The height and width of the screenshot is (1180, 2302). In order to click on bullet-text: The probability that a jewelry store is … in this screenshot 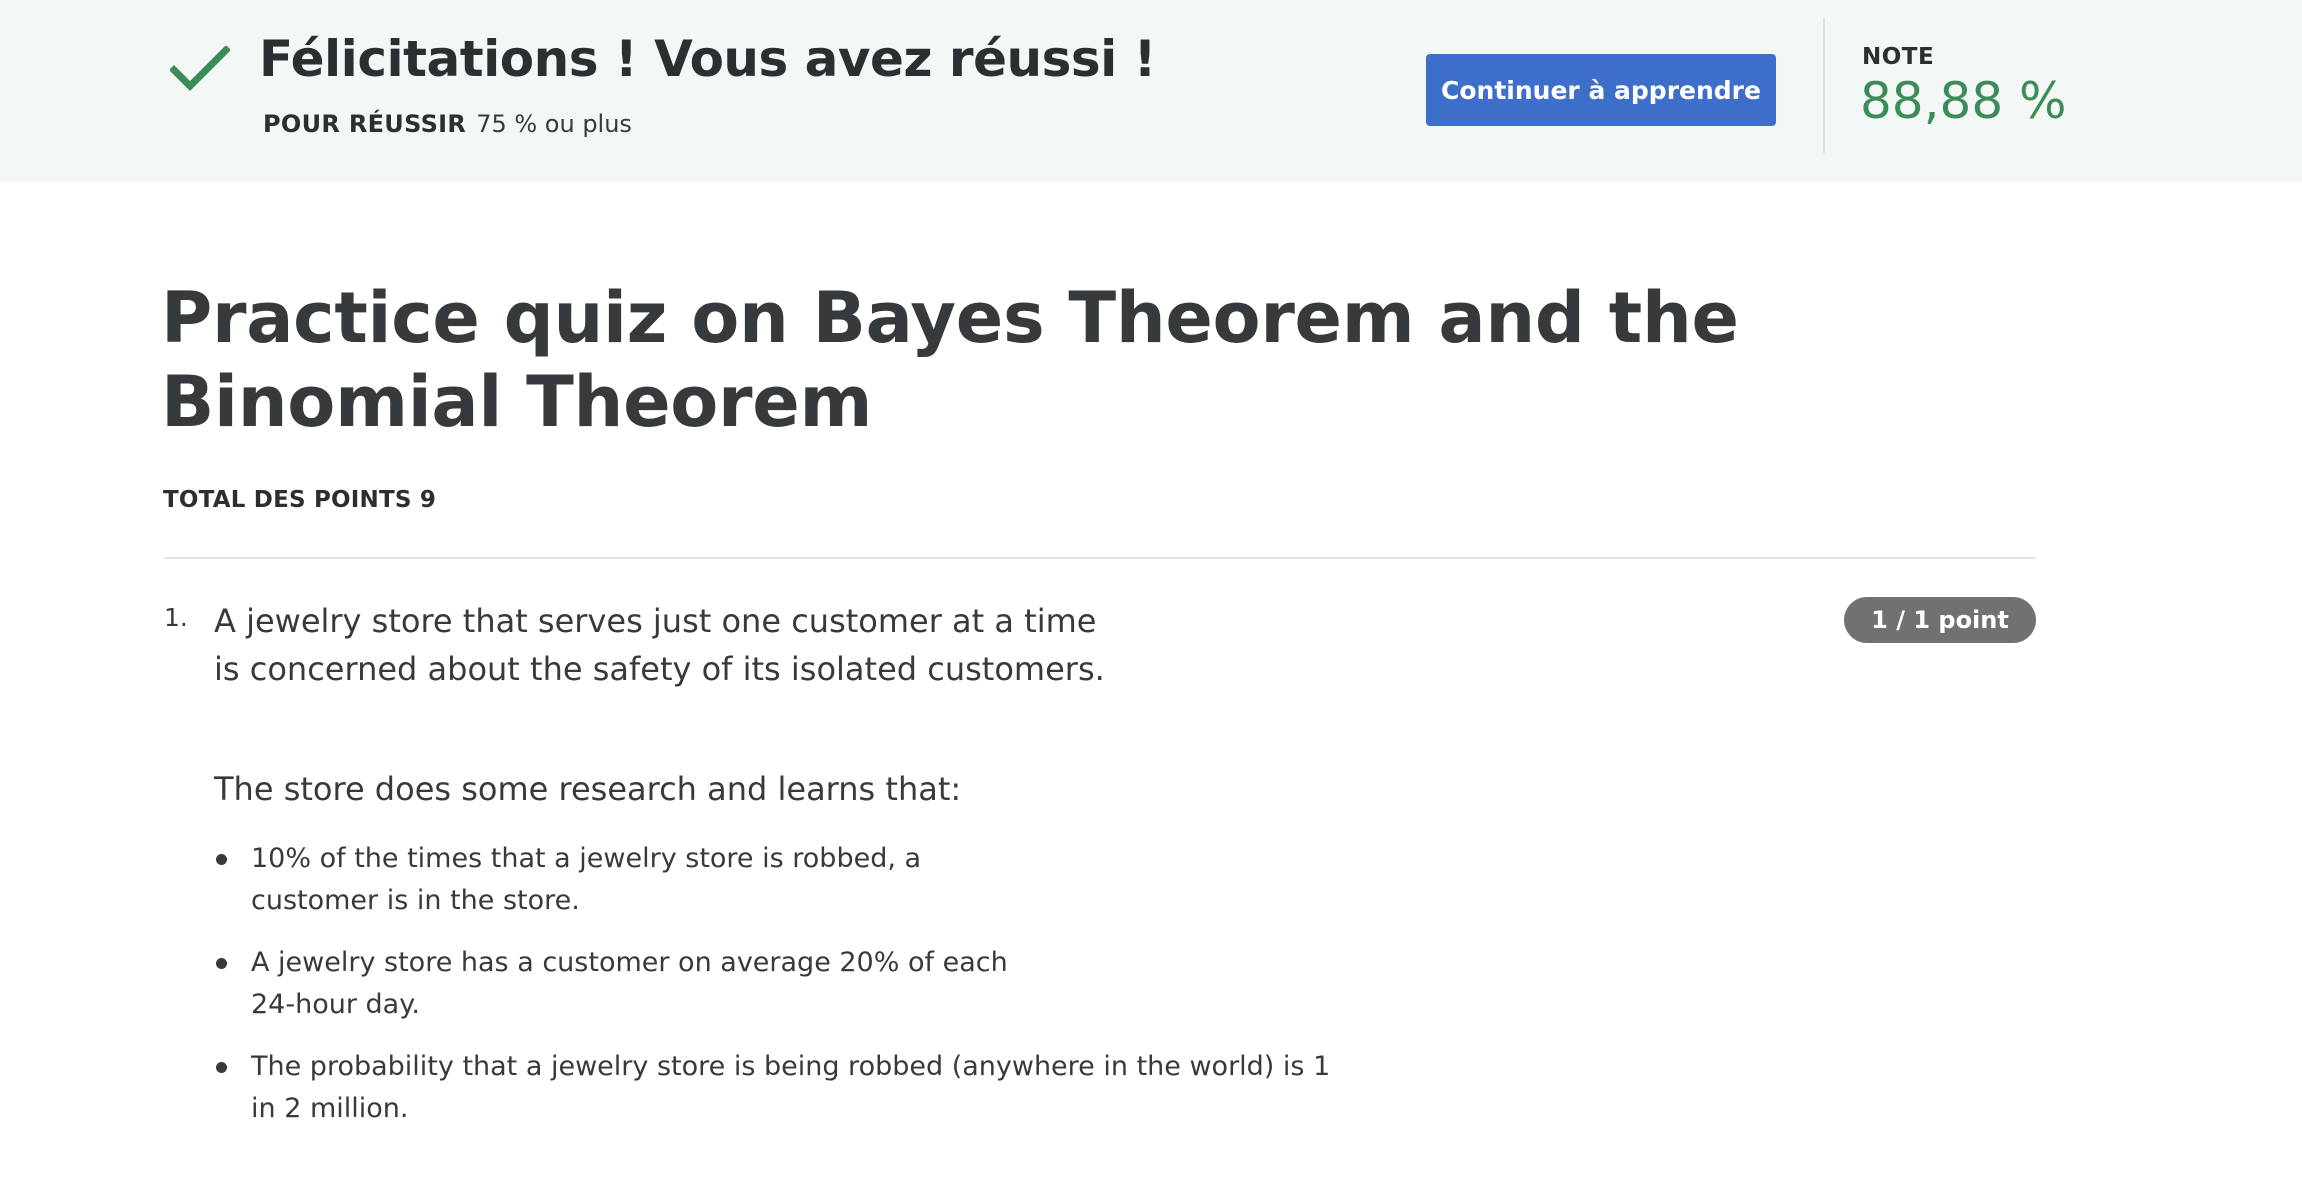, I will do `click(791, 1087)`.